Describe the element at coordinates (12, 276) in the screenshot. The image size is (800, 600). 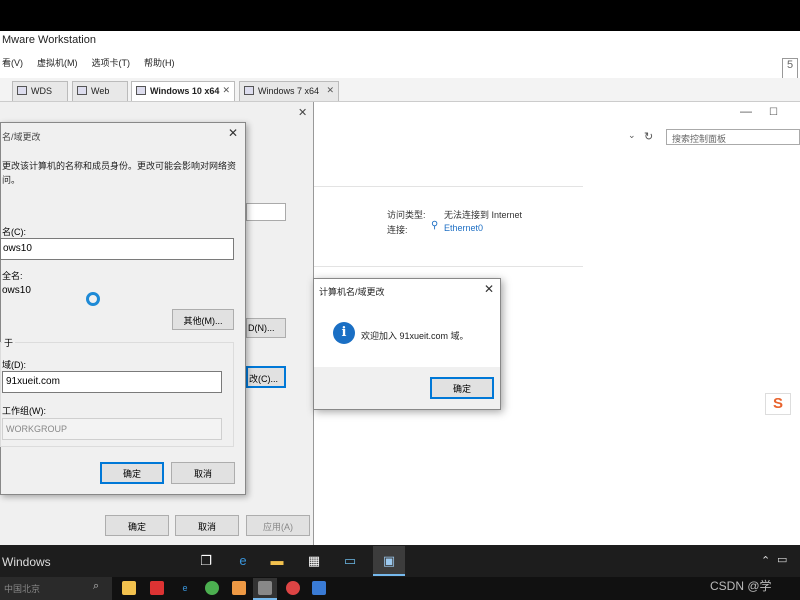
I see `full-name-label: 全名:` at that location.